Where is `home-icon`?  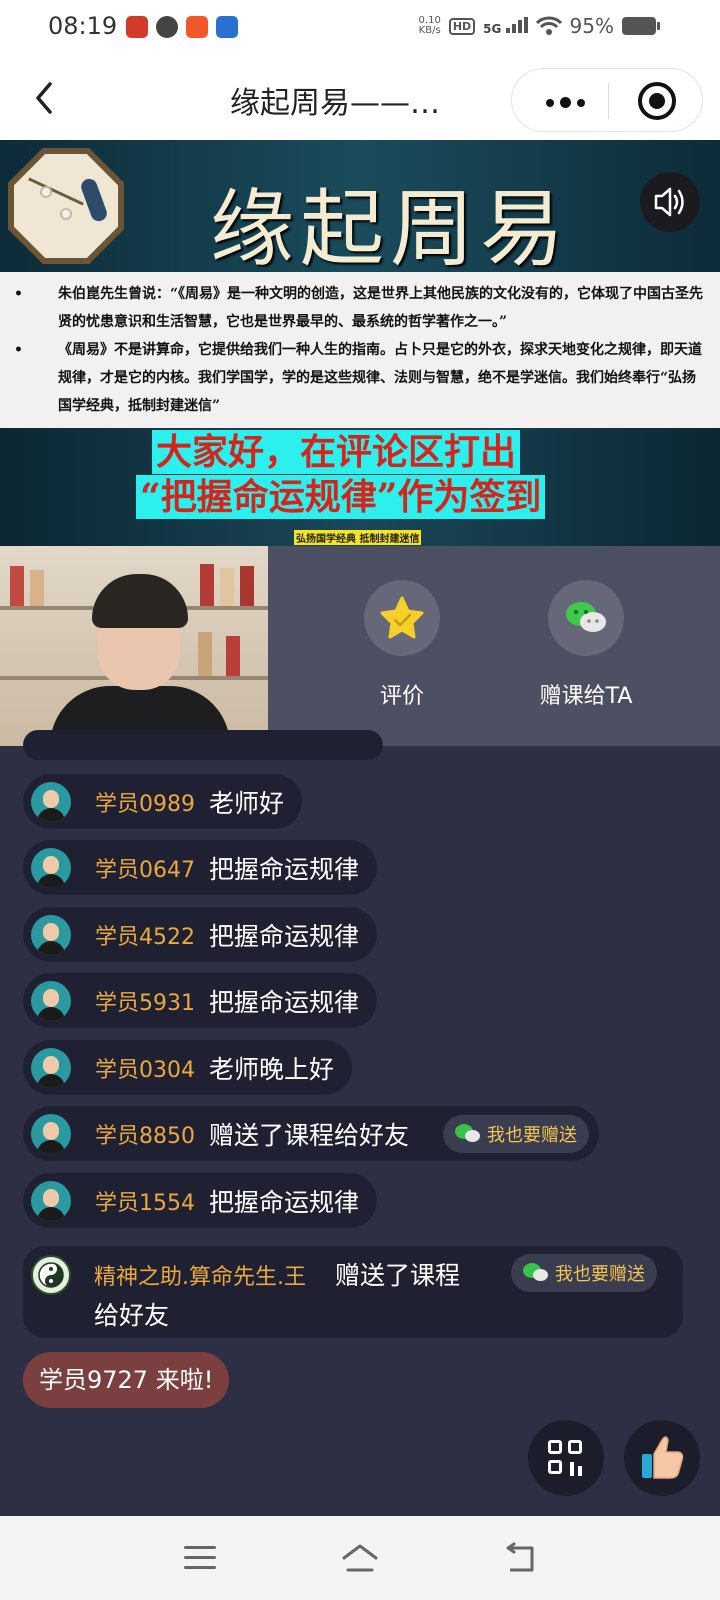
home-icon is located at coordinates (360, 1558).